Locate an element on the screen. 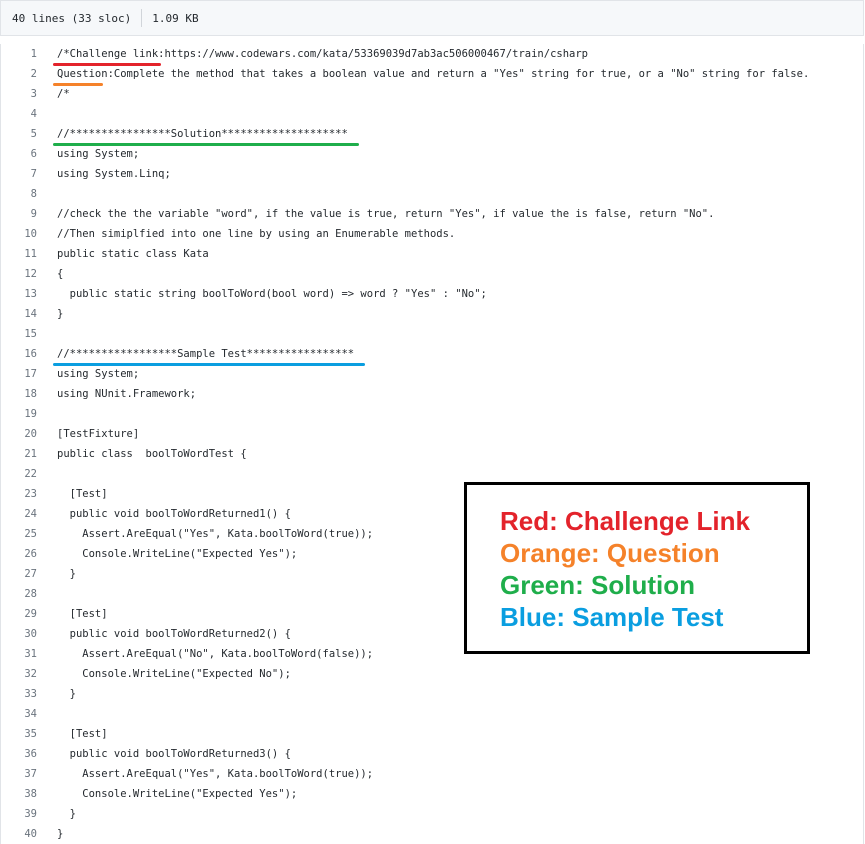  line-number: 35 is located at coordinates (30, 734).